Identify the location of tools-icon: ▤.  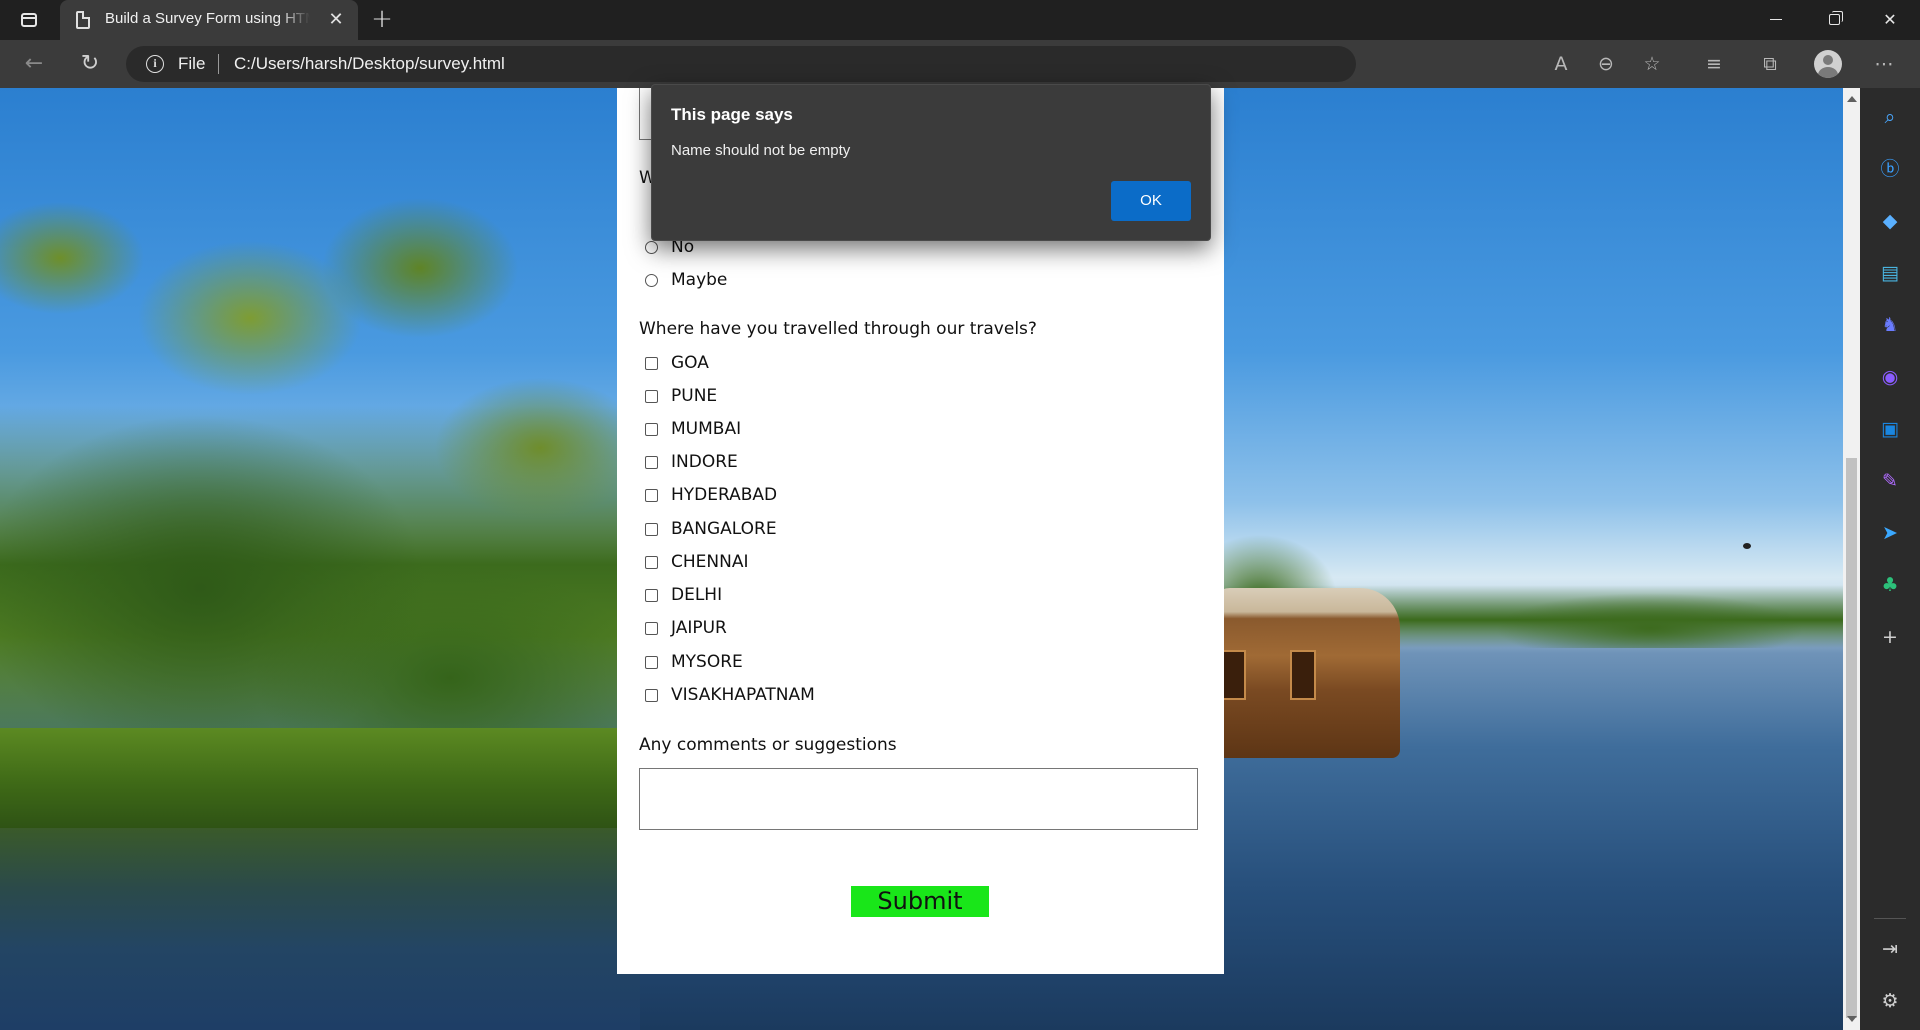
(1890, 273).